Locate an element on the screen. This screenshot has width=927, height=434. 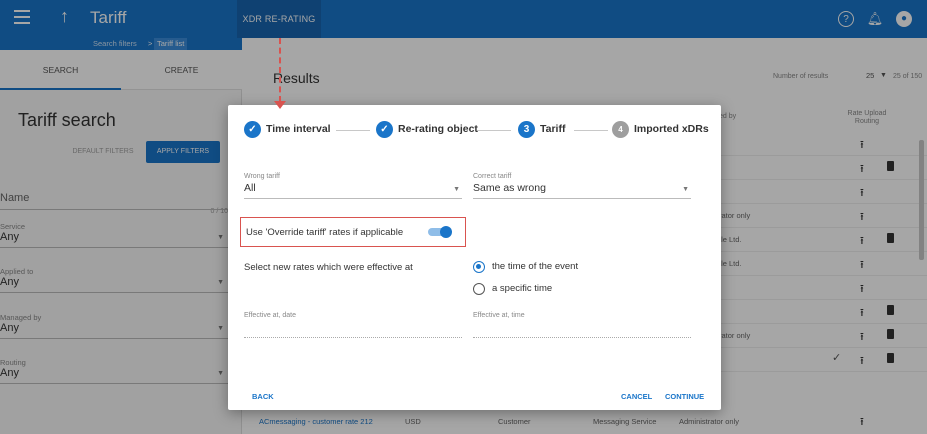
correct-tariff-label: Correct tariff is located at coordinates (492, 176).